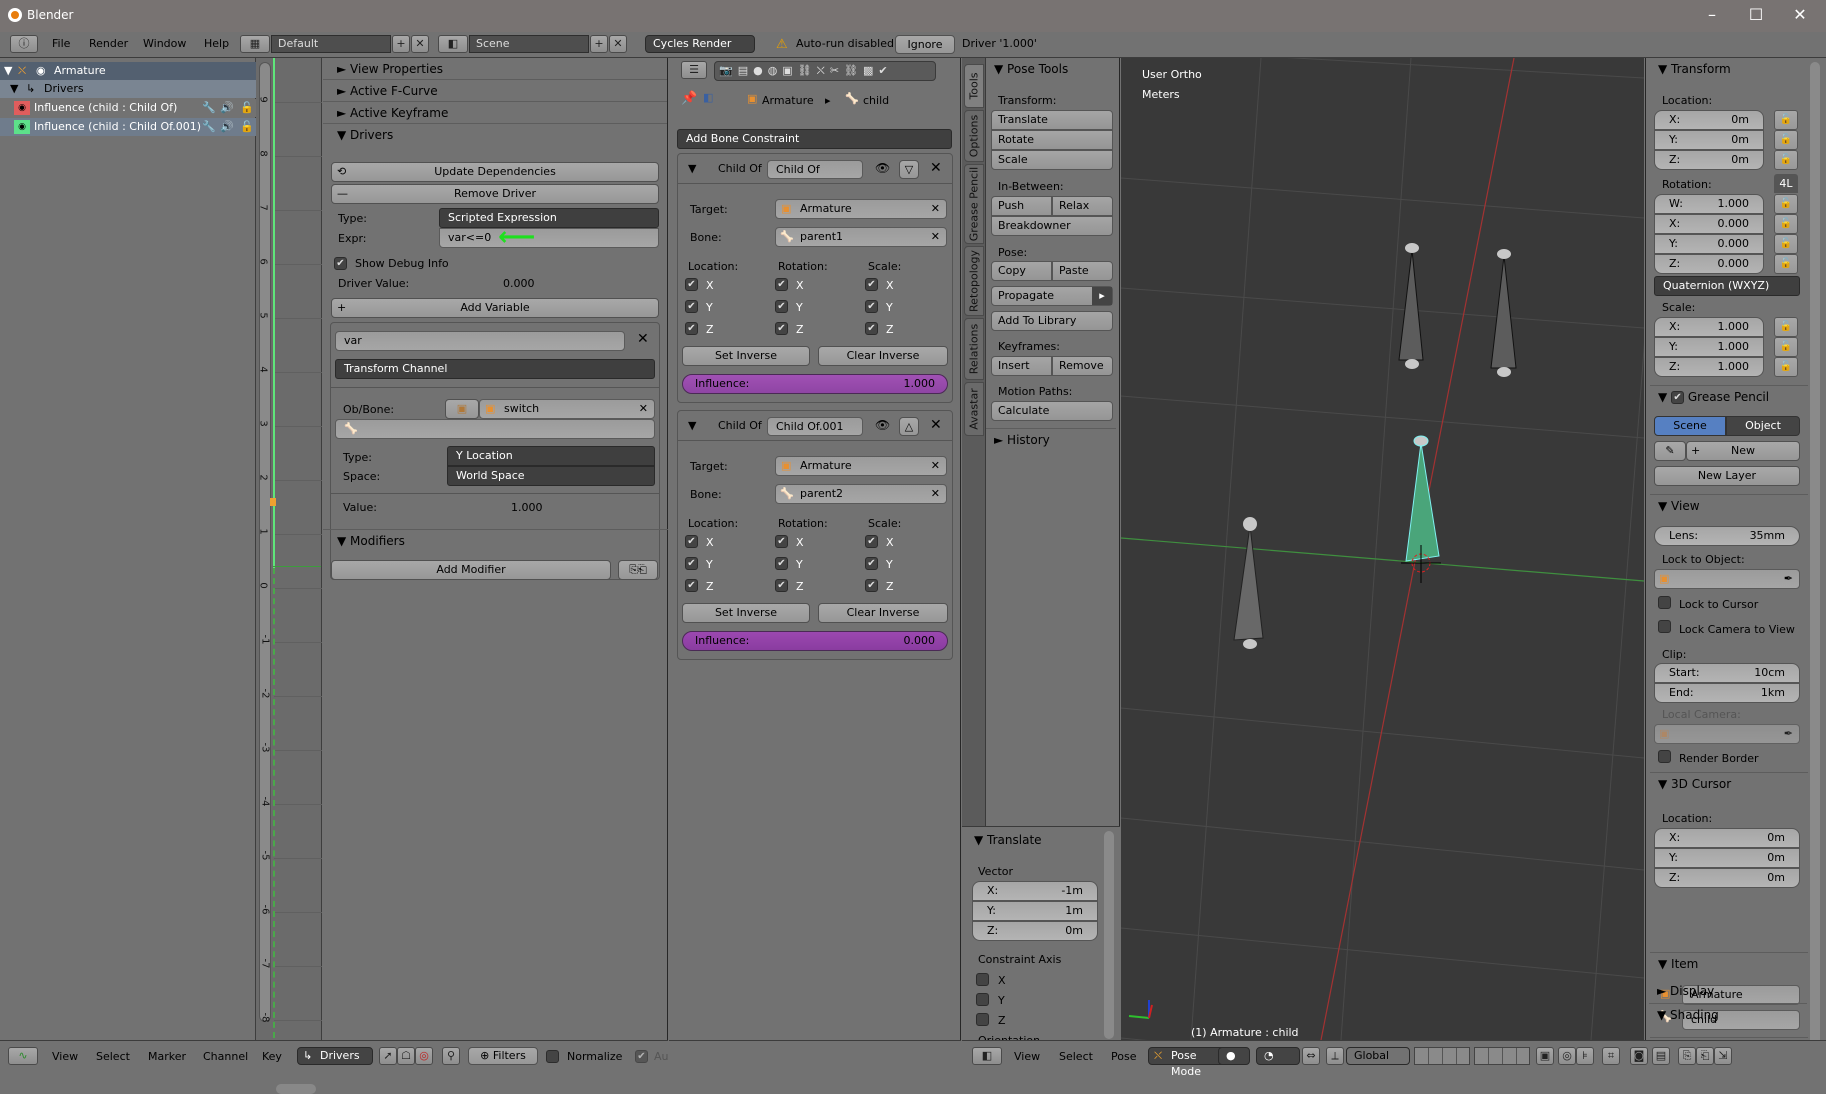 This screenshot has width=1826, height=1094. What do you see at coordinates (272, 1056) in the screenshot?
I see `graph-menu-key: Key` at bounding box center [272, 1056].